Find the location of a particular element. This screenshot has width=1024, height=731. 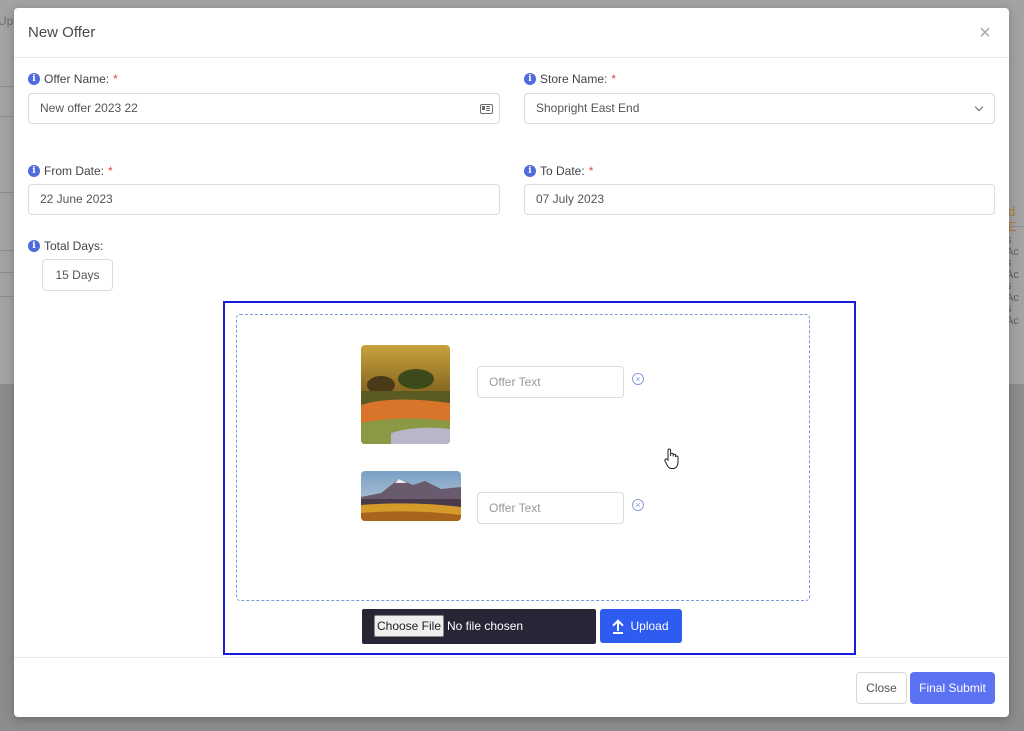

total-days-value: 15 Days is located at coordinates (77, 275).